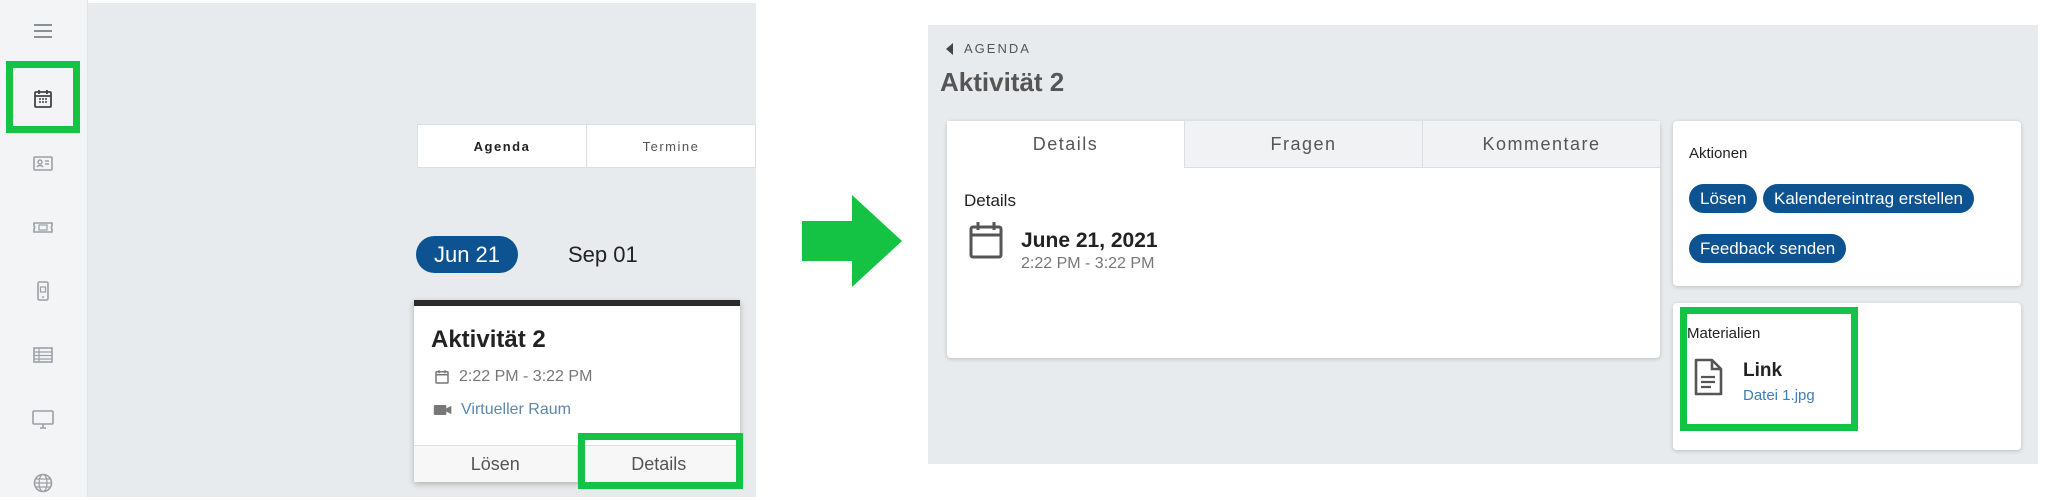  Describe the element at coordinates (1065, 144) in the screenshot. I see `tab-details: Details` at that location.